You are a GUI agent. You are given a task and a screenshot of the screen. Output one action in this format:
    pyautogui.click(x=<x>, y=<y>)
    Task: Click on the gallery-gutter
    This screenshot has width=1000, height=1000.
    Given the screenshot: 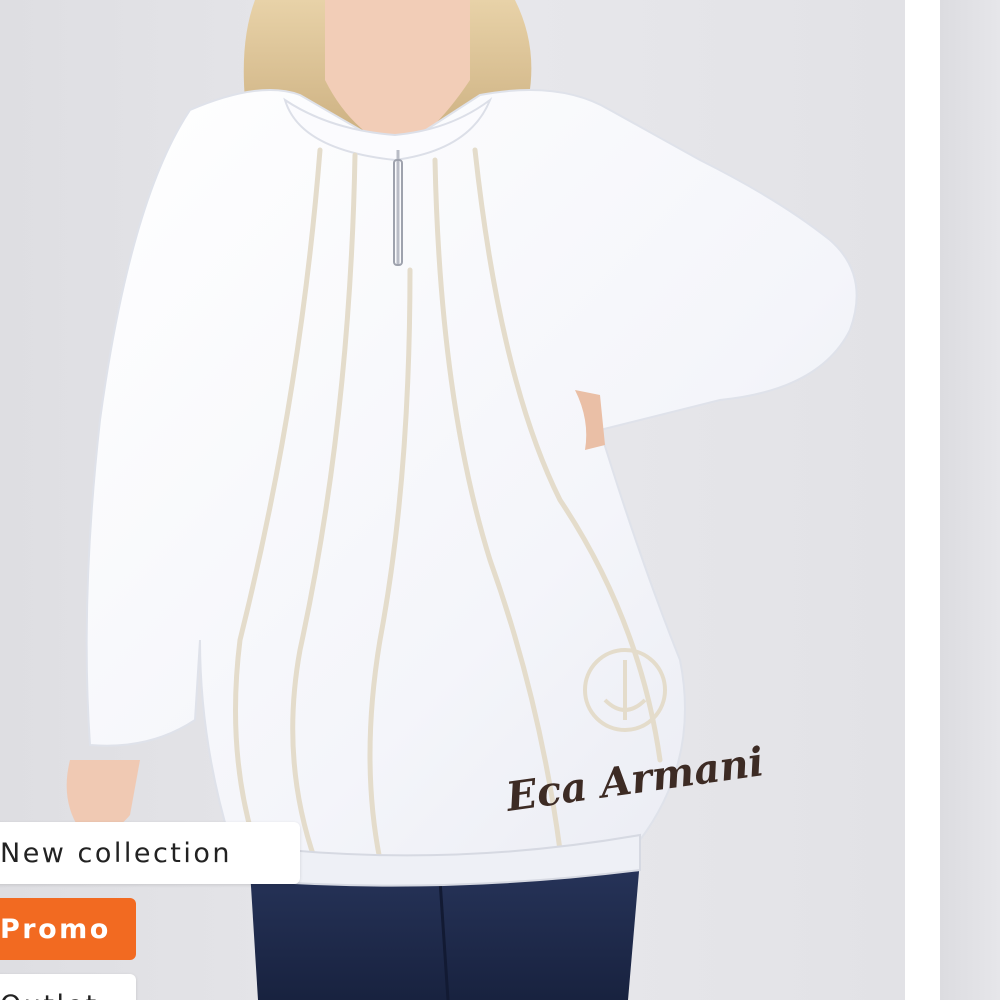 What is the action you would take?
    pyautogui.click(x=922, y=500)
    